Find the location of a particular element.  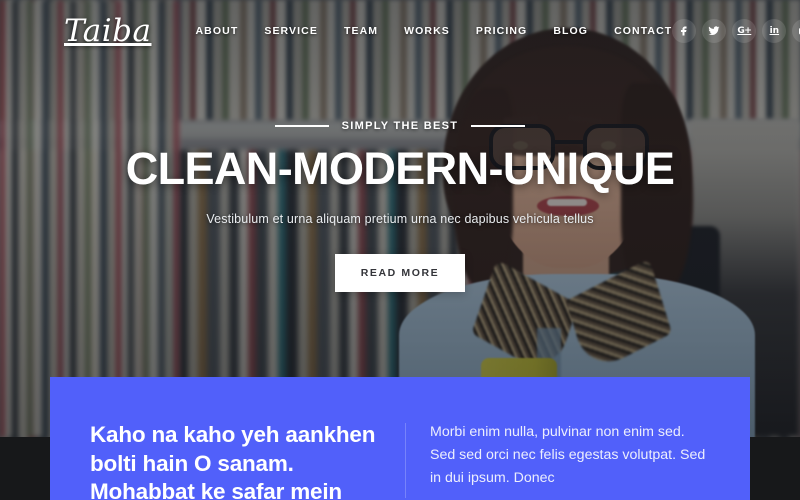

linkedin-icon: in is located at coordinates (774, 31).